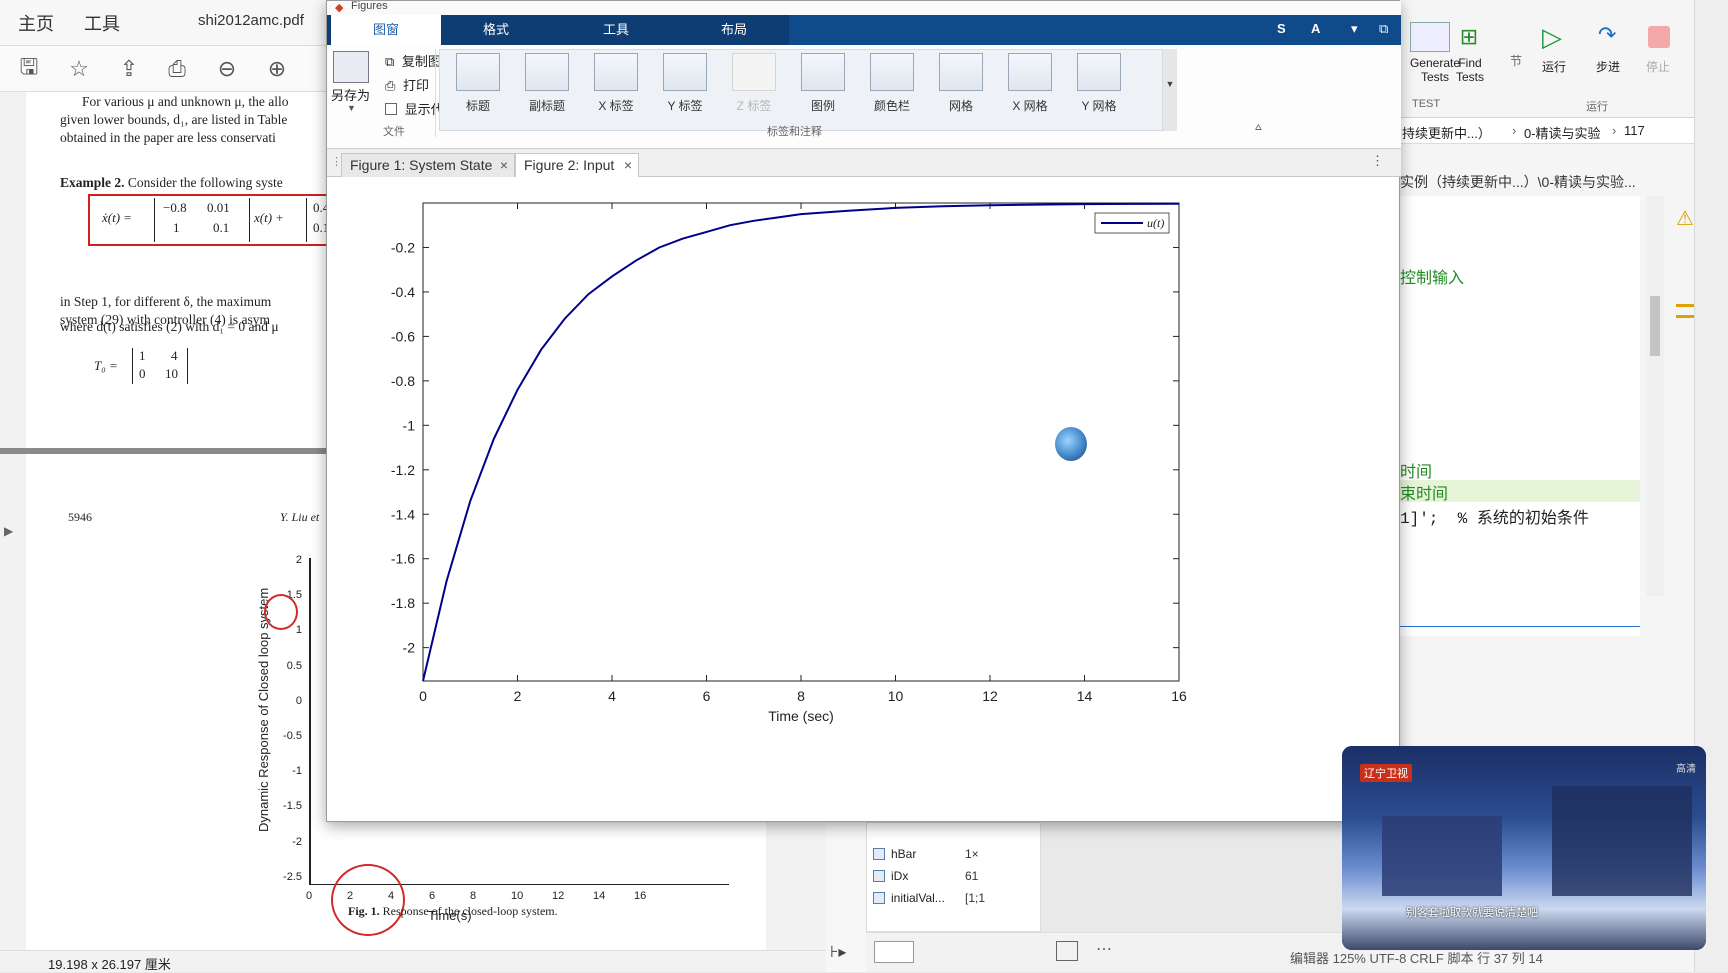 Image resolution: width=1728 pixels, height=973 pixels. Describe the element at coordinates (972, 854) in the screenshot. I see `variable-value: 1×` at that location.